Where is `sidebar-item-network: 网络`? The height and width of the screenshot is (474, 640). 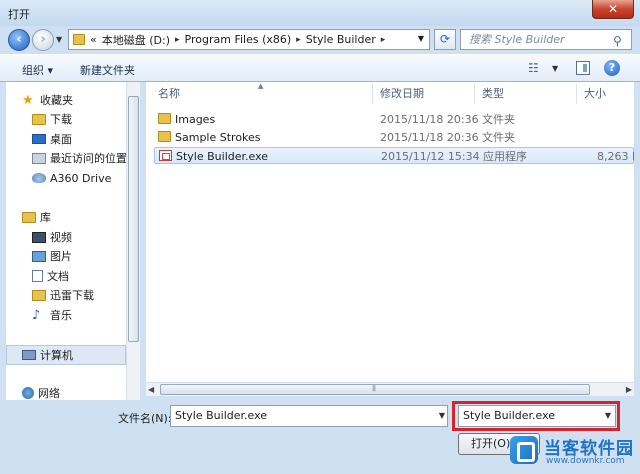 sidebar-item-network: 网络 is located at coordinates (41, 392).